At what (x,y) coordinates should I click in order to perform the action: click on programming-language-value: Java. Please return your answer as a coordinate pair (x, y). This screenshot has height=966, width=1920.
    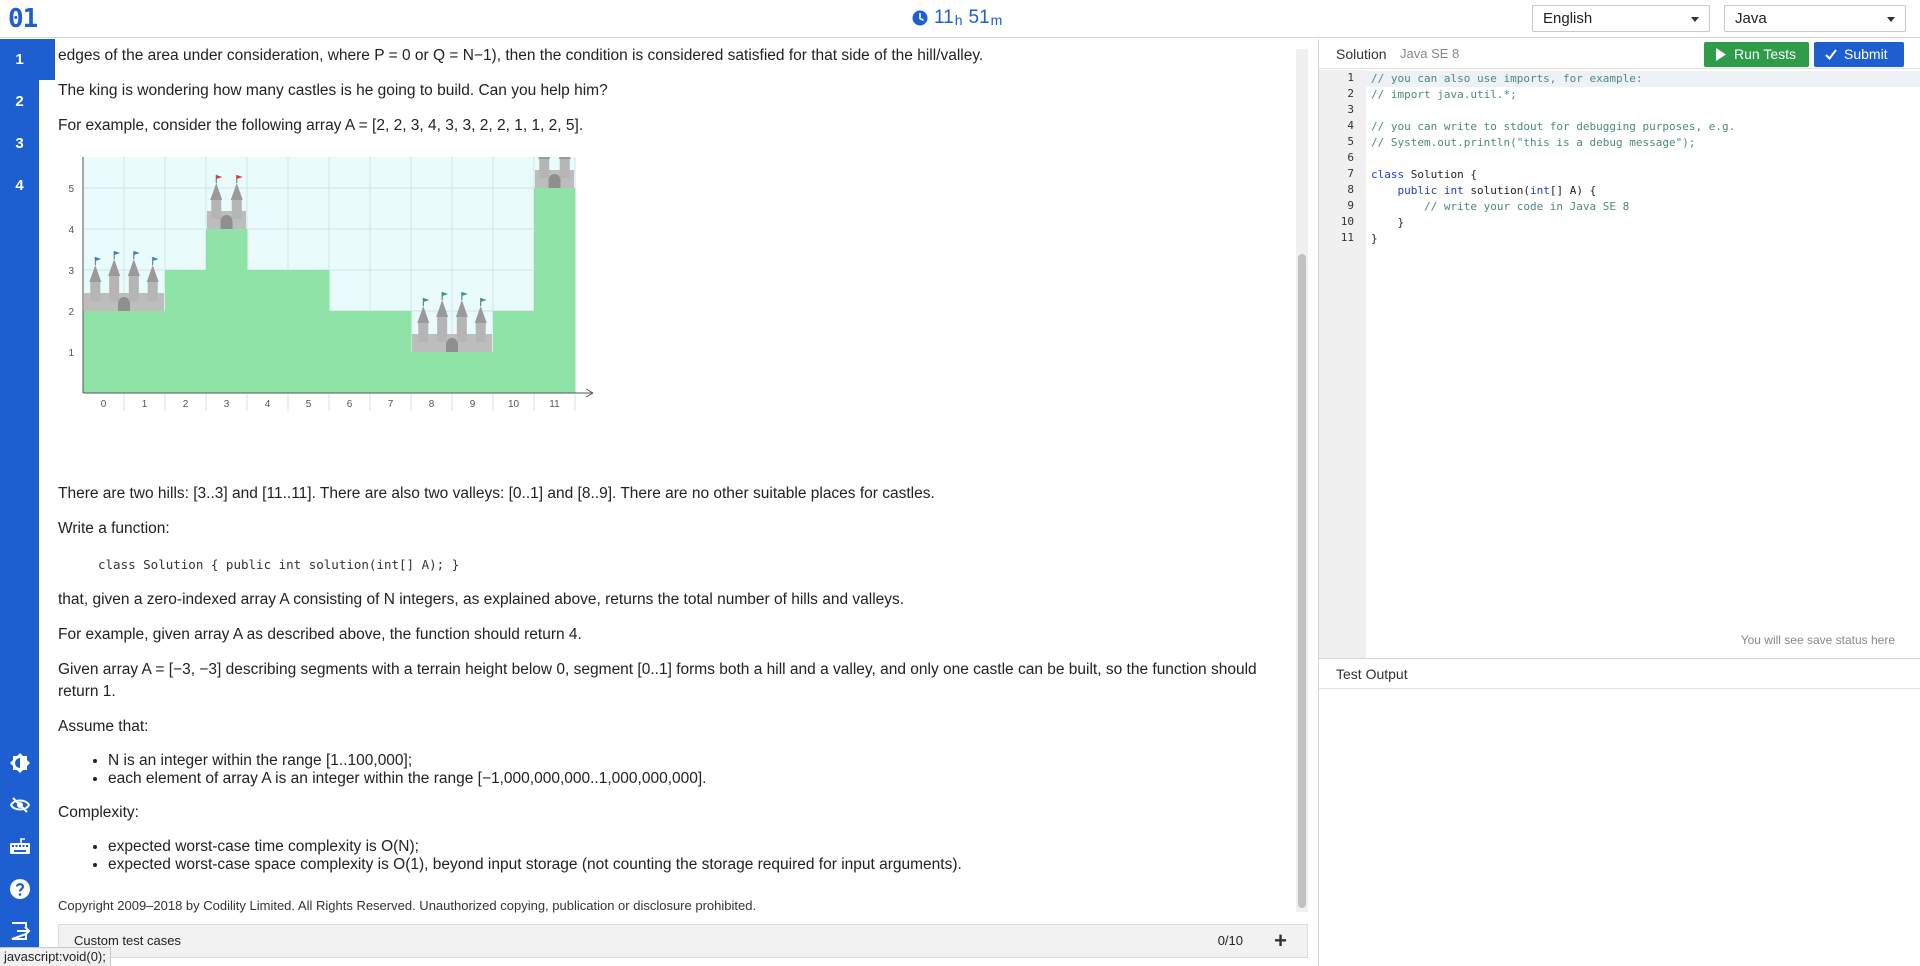
    Looking at the image, I should click on (1751, 18).